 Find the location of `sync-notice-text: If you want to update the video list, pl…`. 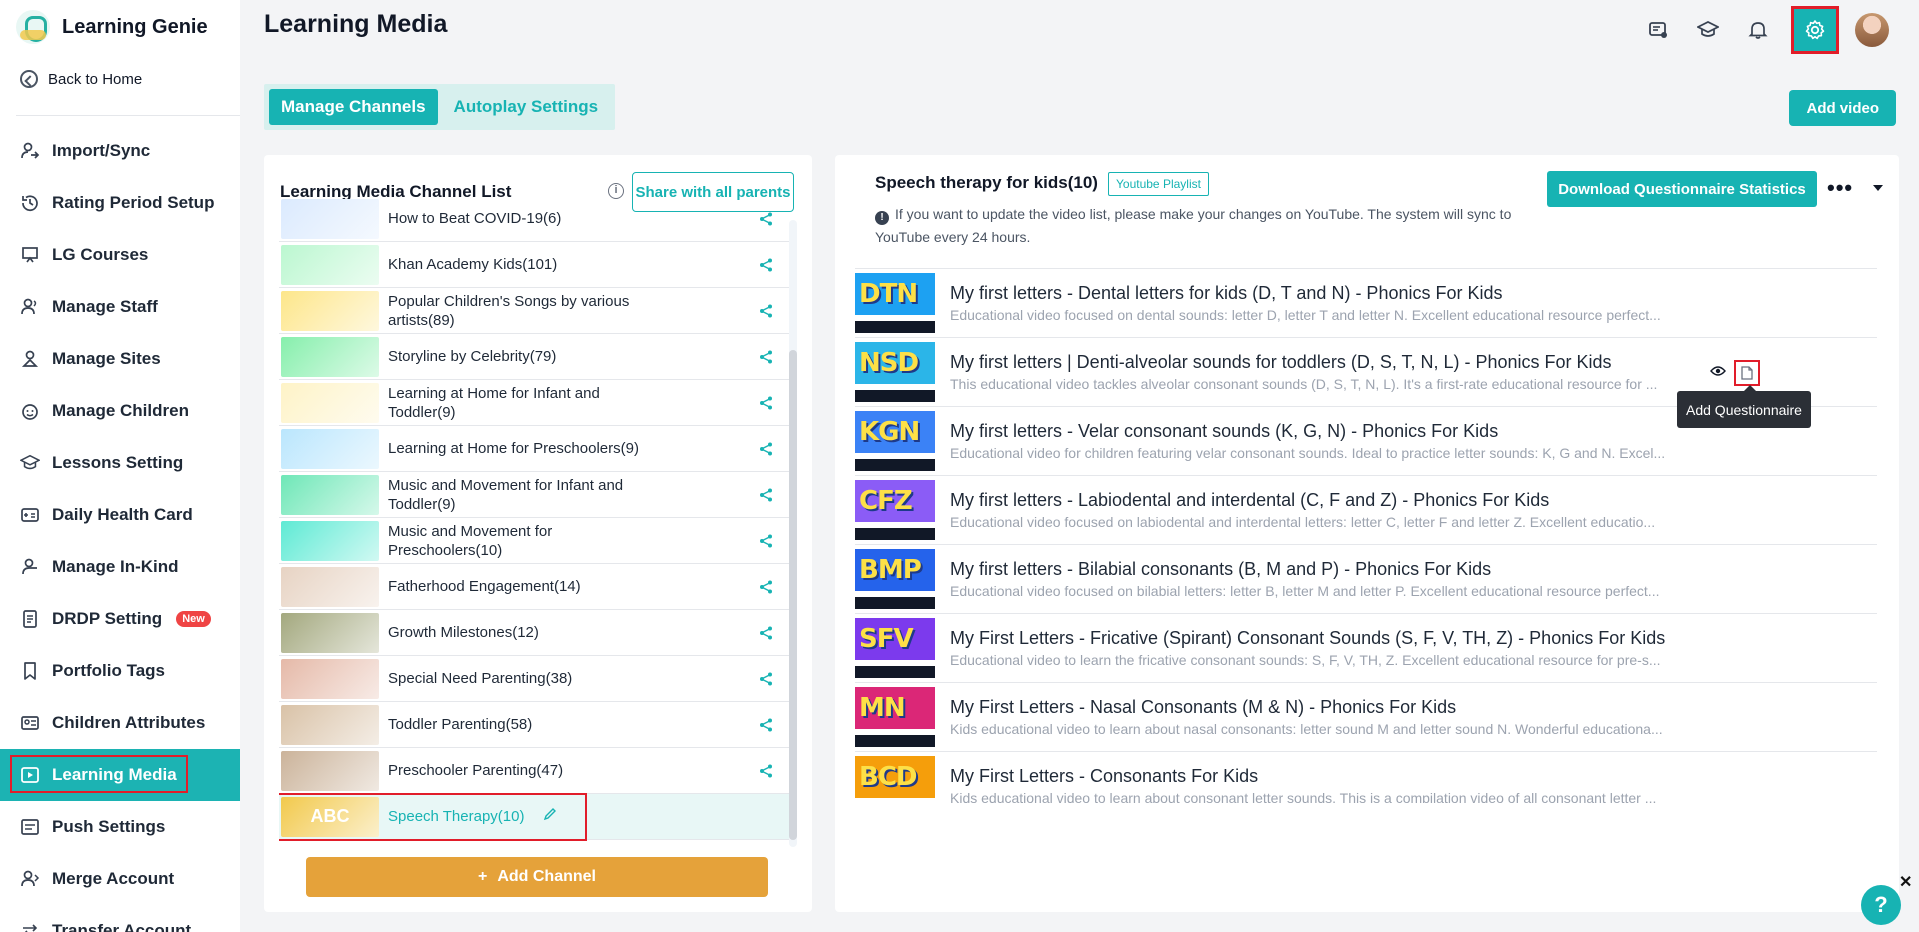

sync-notice-text: If you want to update the video list, pl… is located at coordinates (1193, 225).